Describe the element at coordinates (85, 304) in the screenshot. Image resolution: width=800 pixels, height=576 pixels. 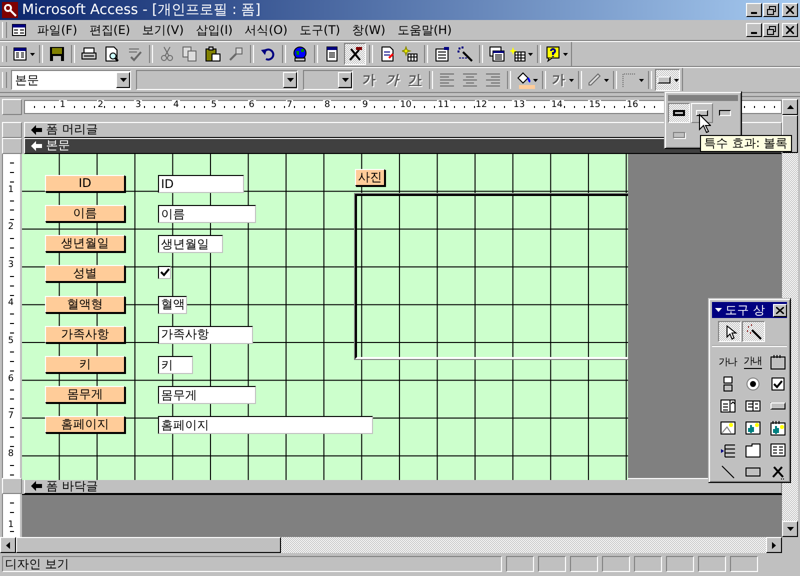
I see `label-control: 혈액형` at that location.